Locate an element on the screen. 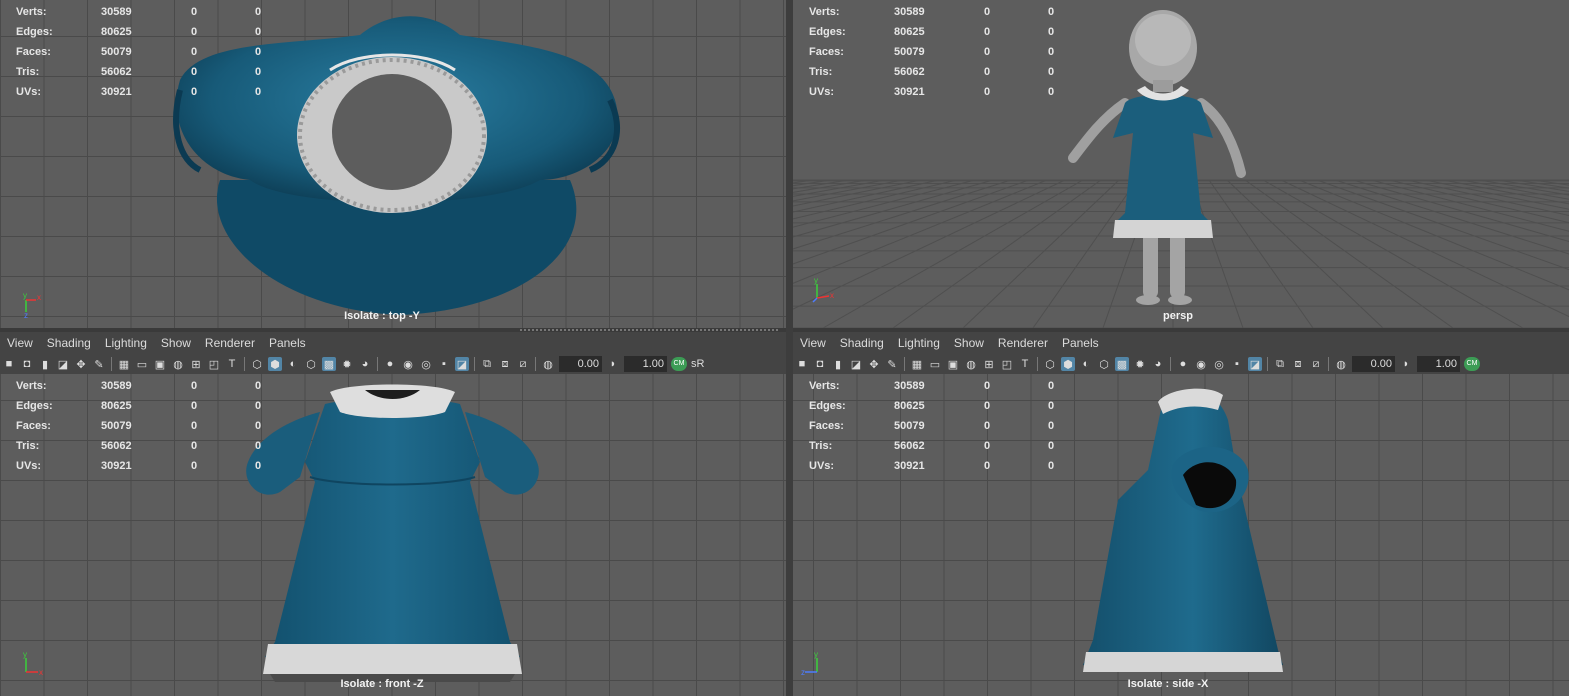 This screenshot has height=696, width=1569. hud-row-faces: Faces: 50079 0 0 is located at coordinates (151, 426).